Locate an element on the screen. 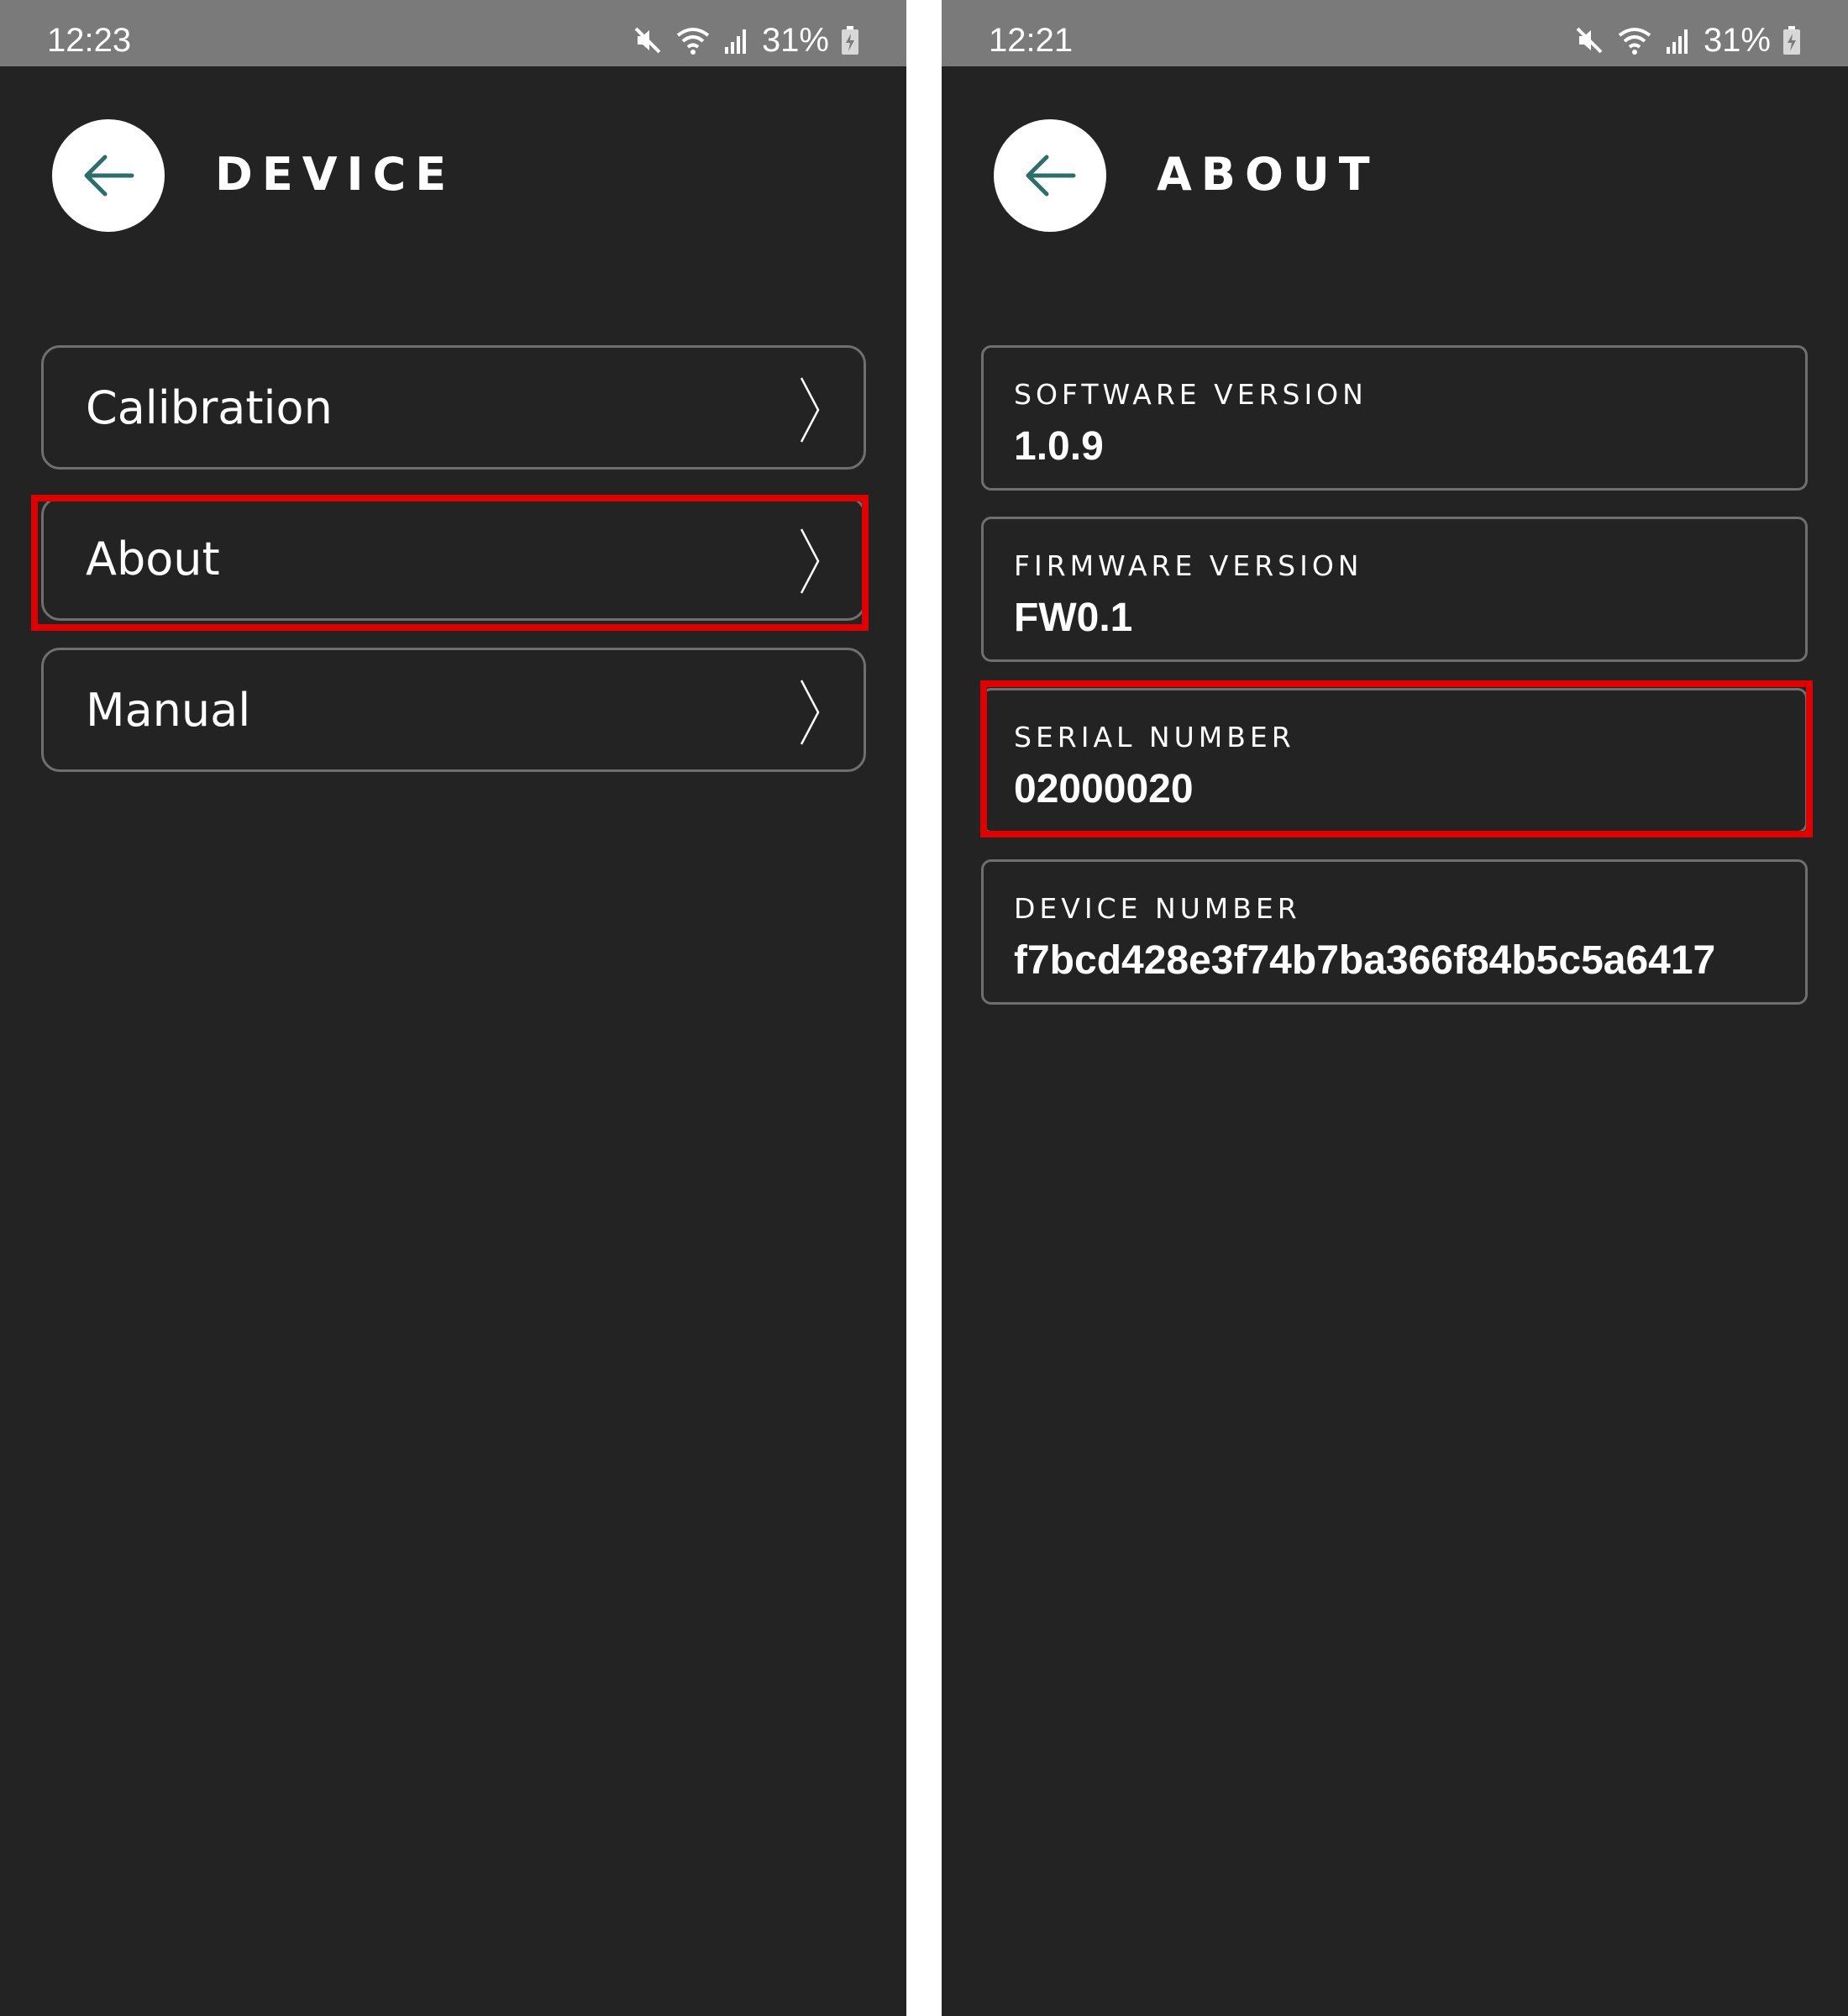  page-title: DEVICE is located at coordinates (335, 174).